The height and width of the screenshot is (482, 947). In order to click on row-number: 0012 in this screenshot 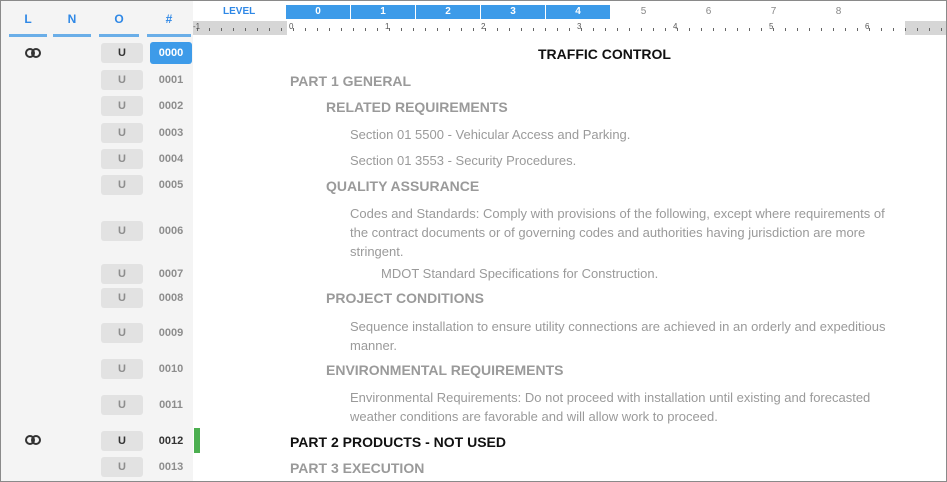, I will do `click(171, 441)`.